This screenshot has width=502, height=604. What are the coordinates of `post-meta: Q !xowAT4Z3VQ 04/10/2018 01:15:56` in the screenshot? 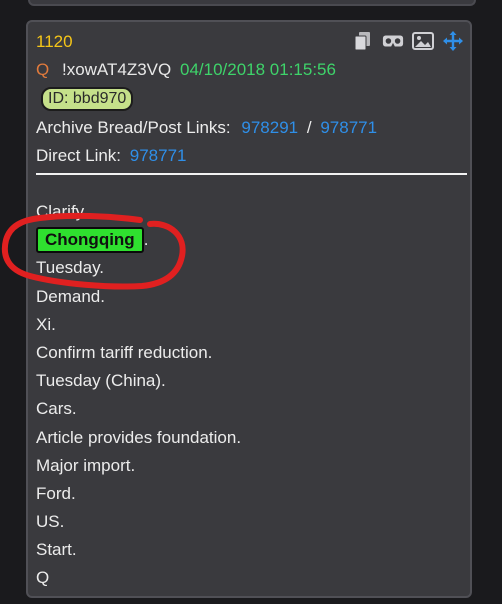 It's located at (186, 70).